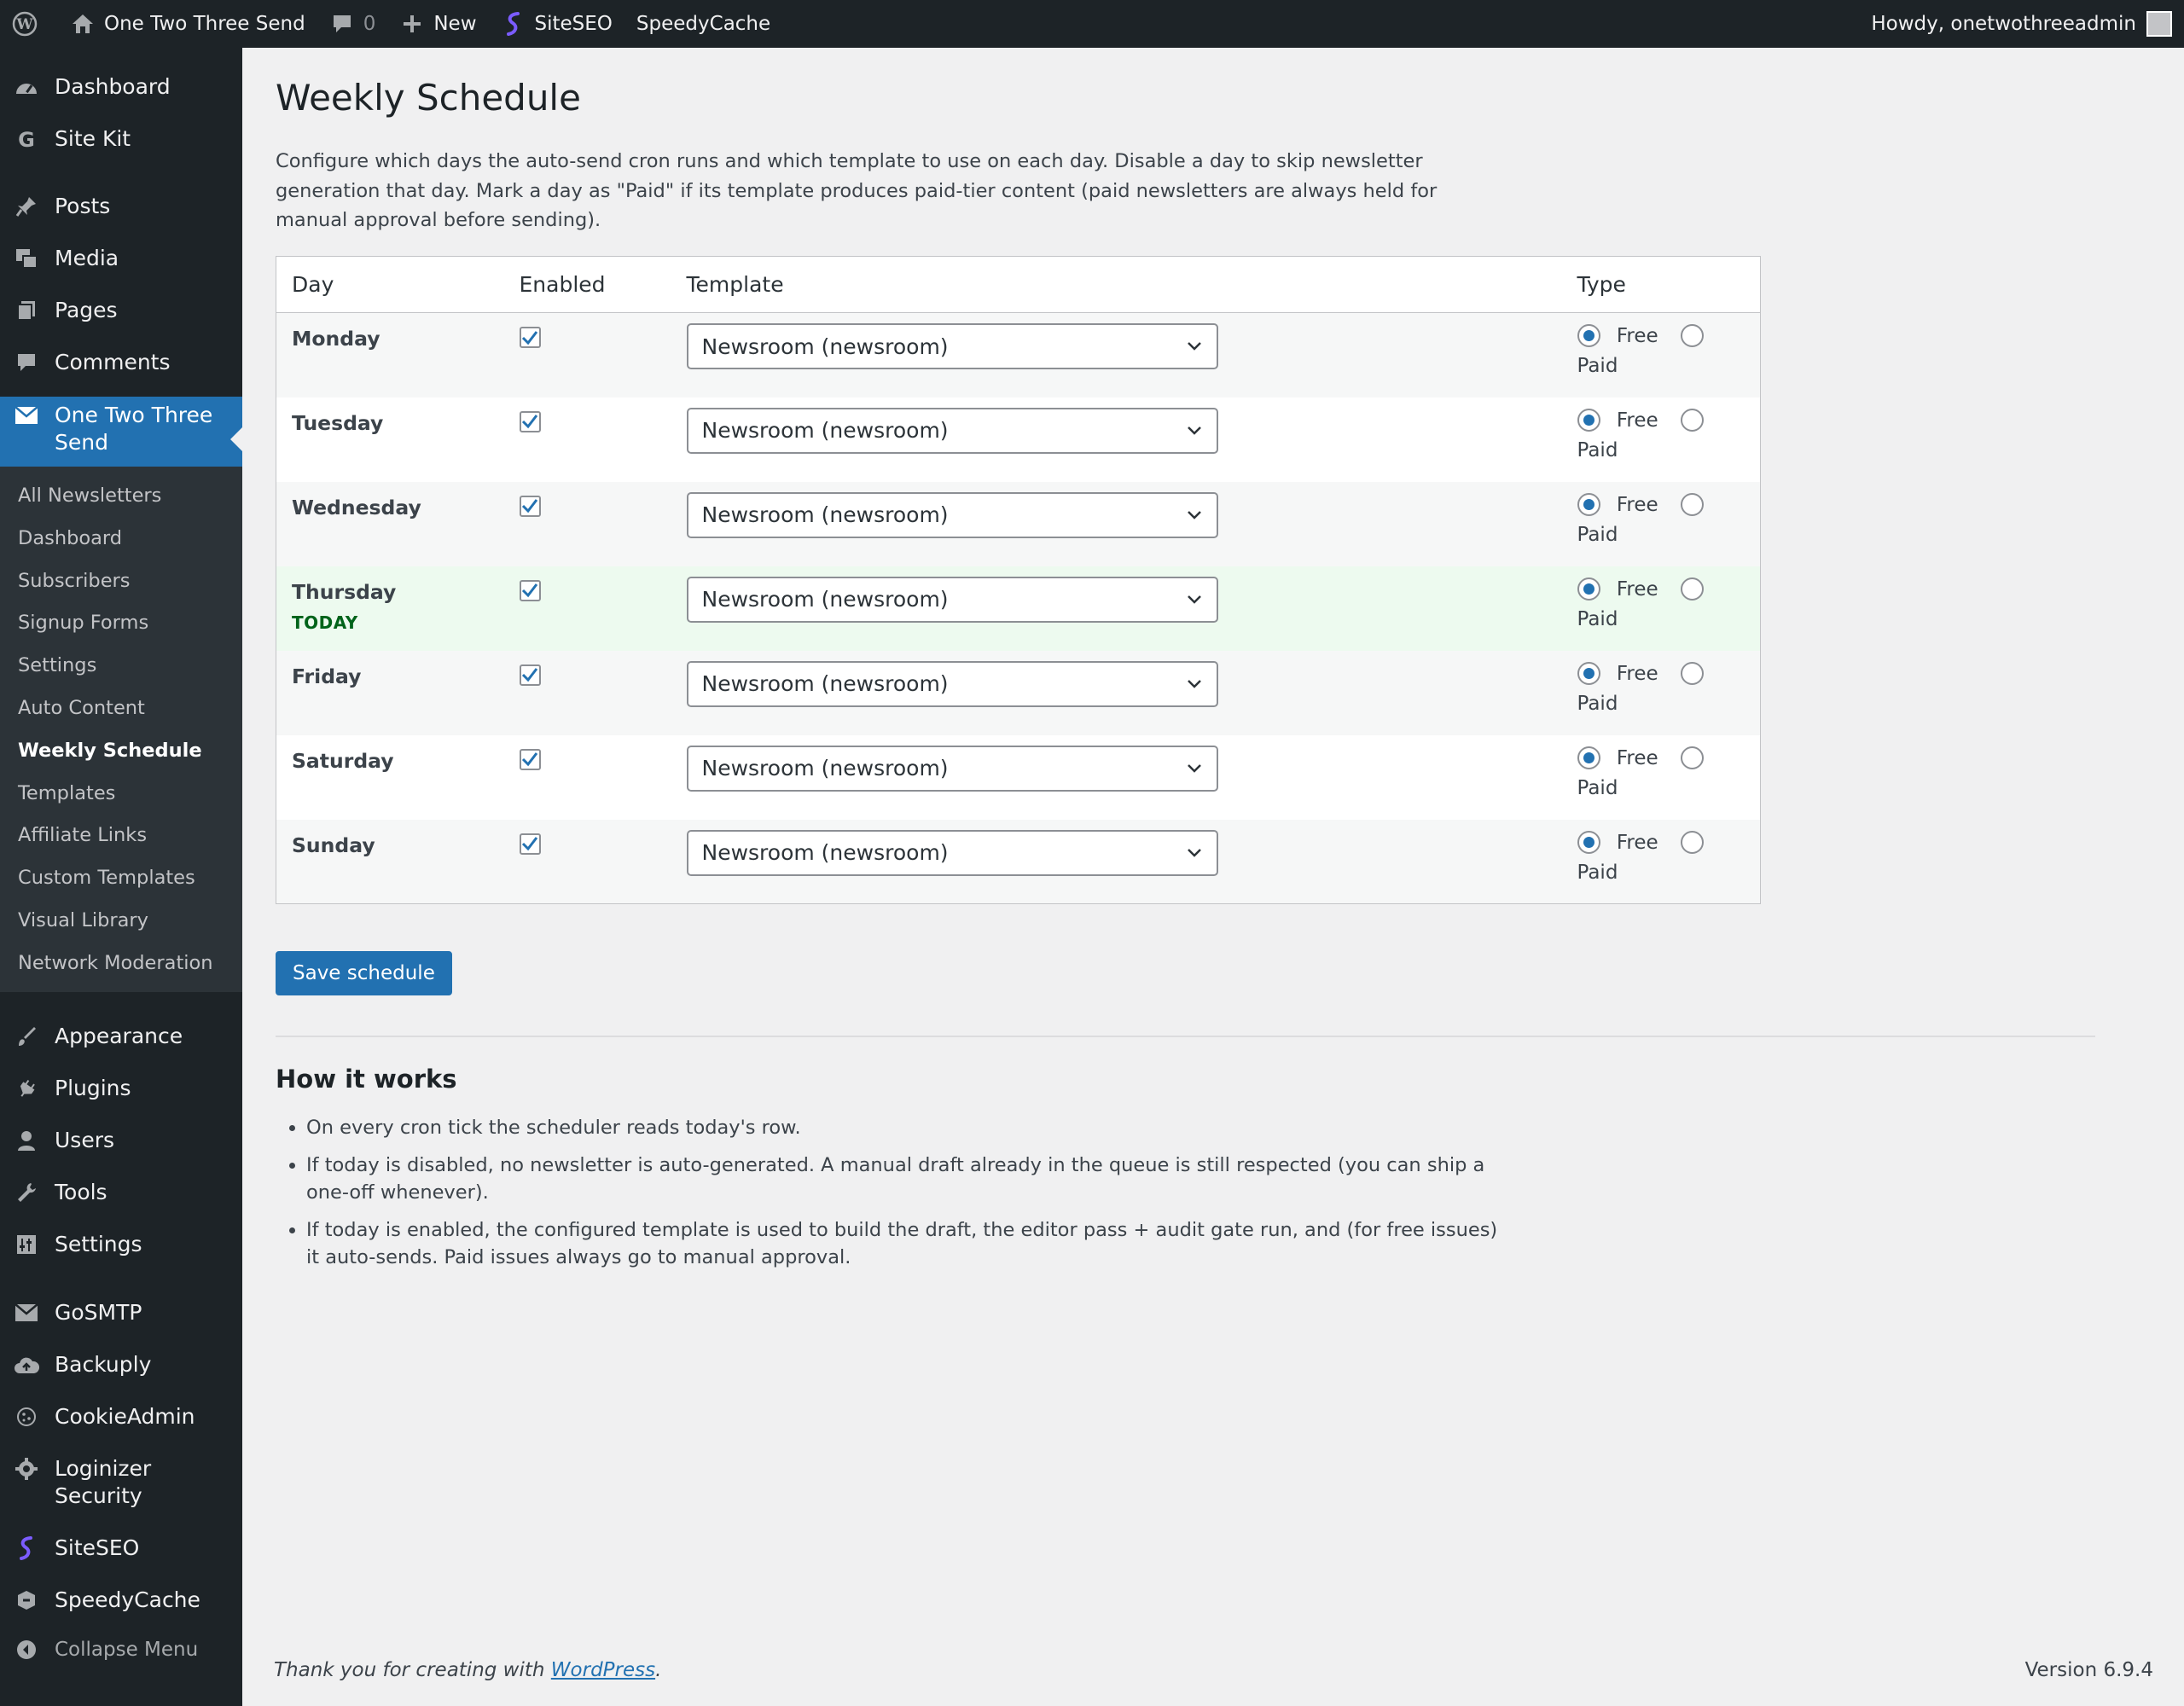 The height and width of the screenshot is (1706, 2184). What do you see at coordinates (121, 1088) in the screenshot?
I see `menu-plugins: Plugins` at bounding box center [121, 1088].